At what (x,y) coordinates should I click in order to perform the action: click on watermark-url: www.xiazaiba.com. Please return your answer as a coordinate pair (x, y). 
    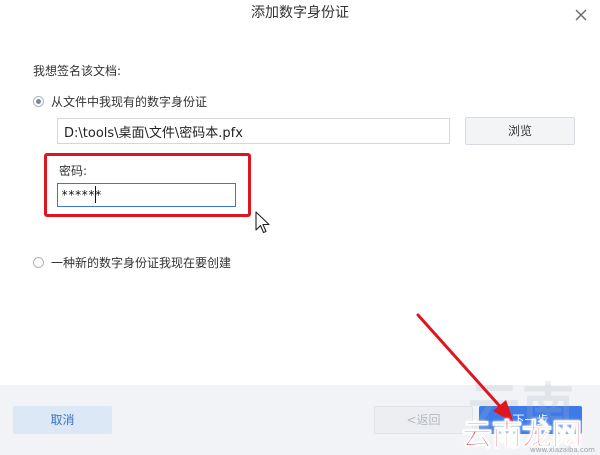
    Looking at the image, I should click on (562, 450).